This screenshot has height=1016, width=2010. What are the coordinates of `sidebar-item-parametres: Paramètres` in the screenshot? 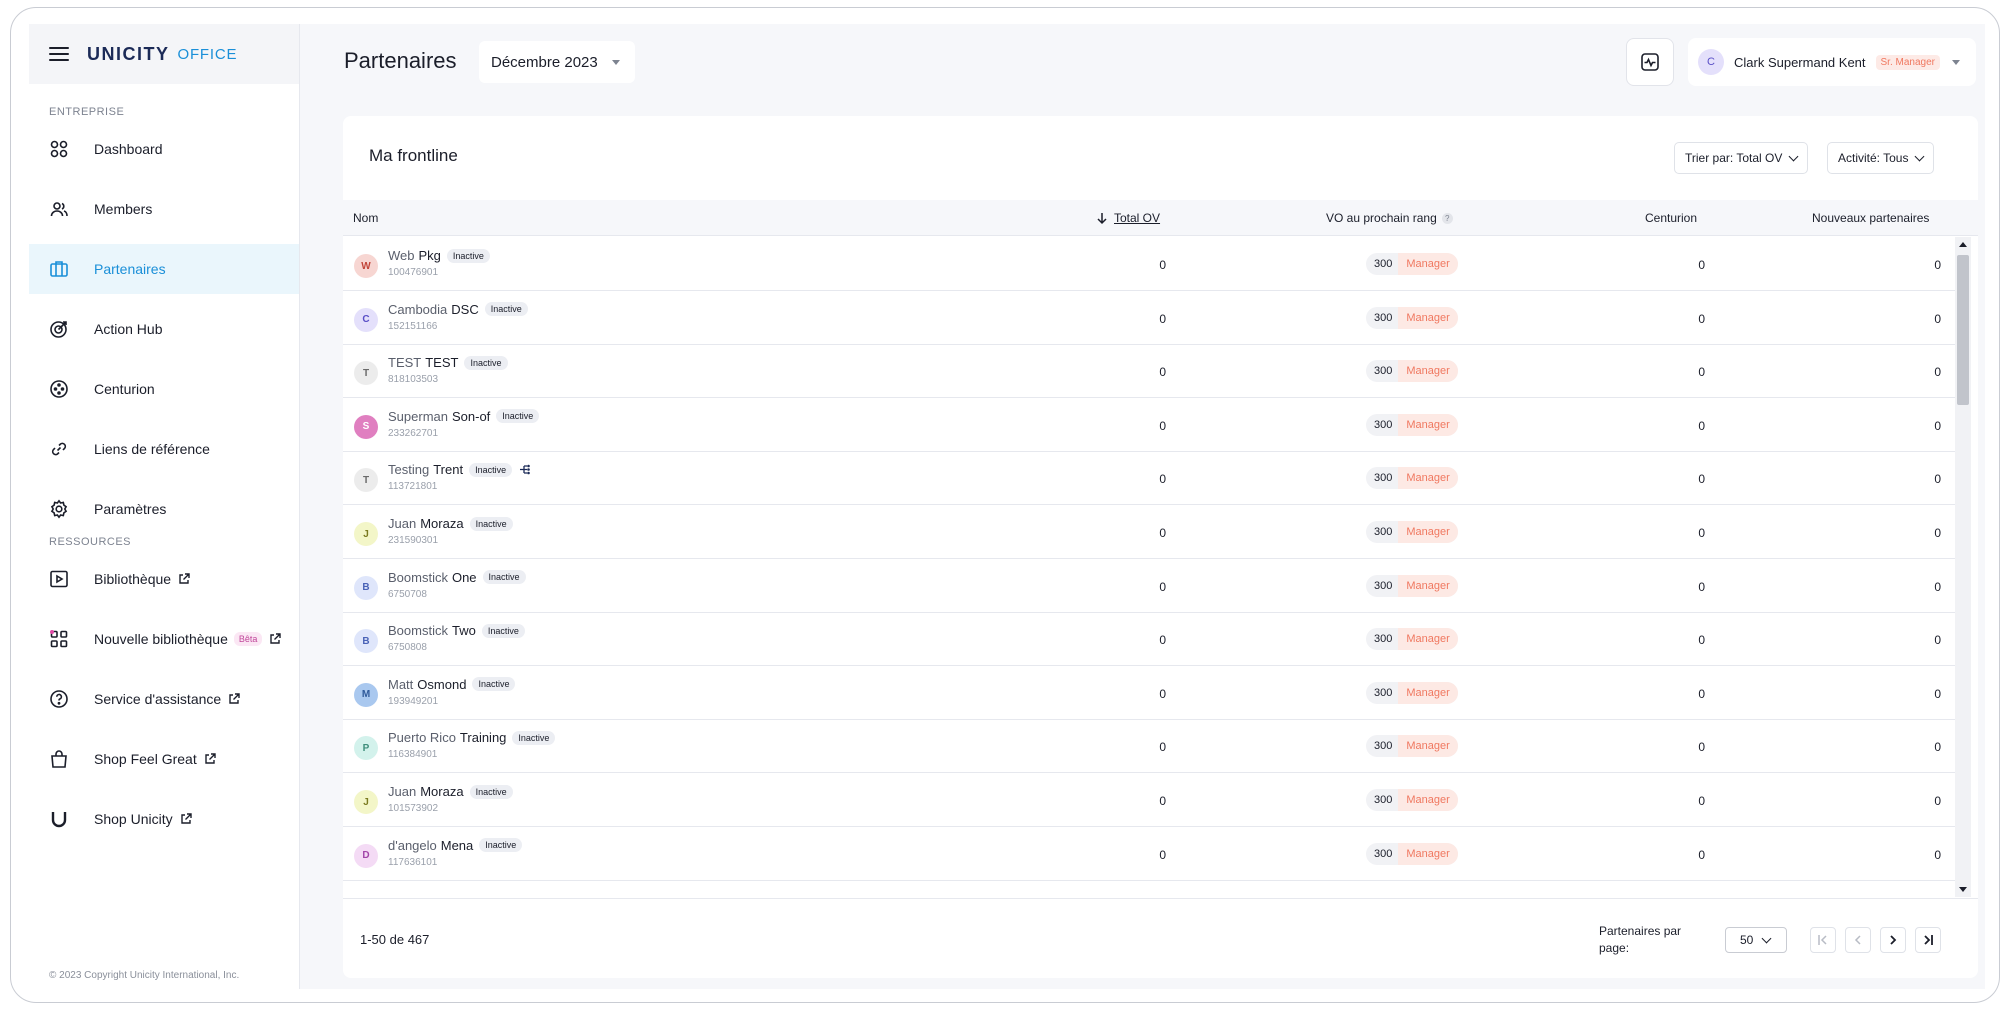 It's located at (164, 509).